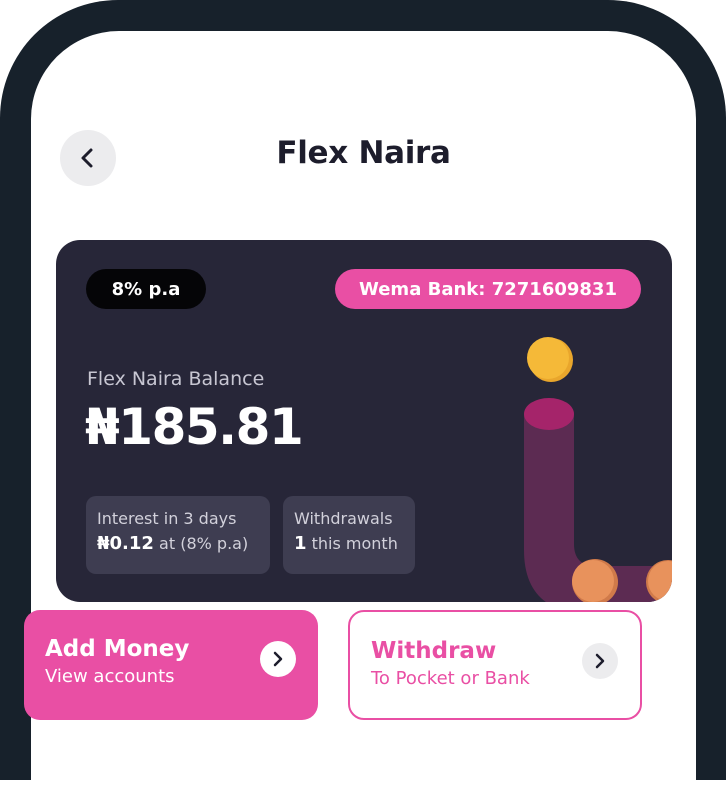 This screenshot has height=791, width=726. What do you see at coordinates (363, 153) in the screenshot?
I see `page-title: Flex Naira` at bounding box center [363, 153].